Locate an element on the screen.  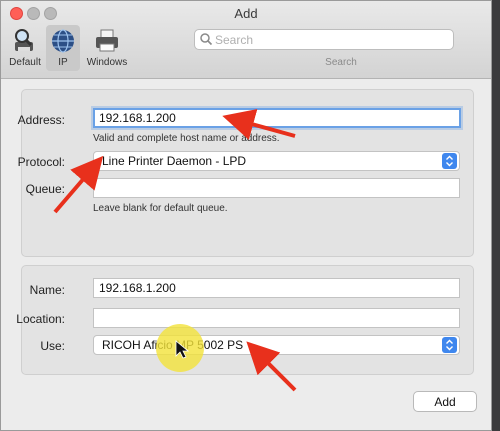
address-hint: Valid and complete host name or address. is located at coordinates (186, 138).